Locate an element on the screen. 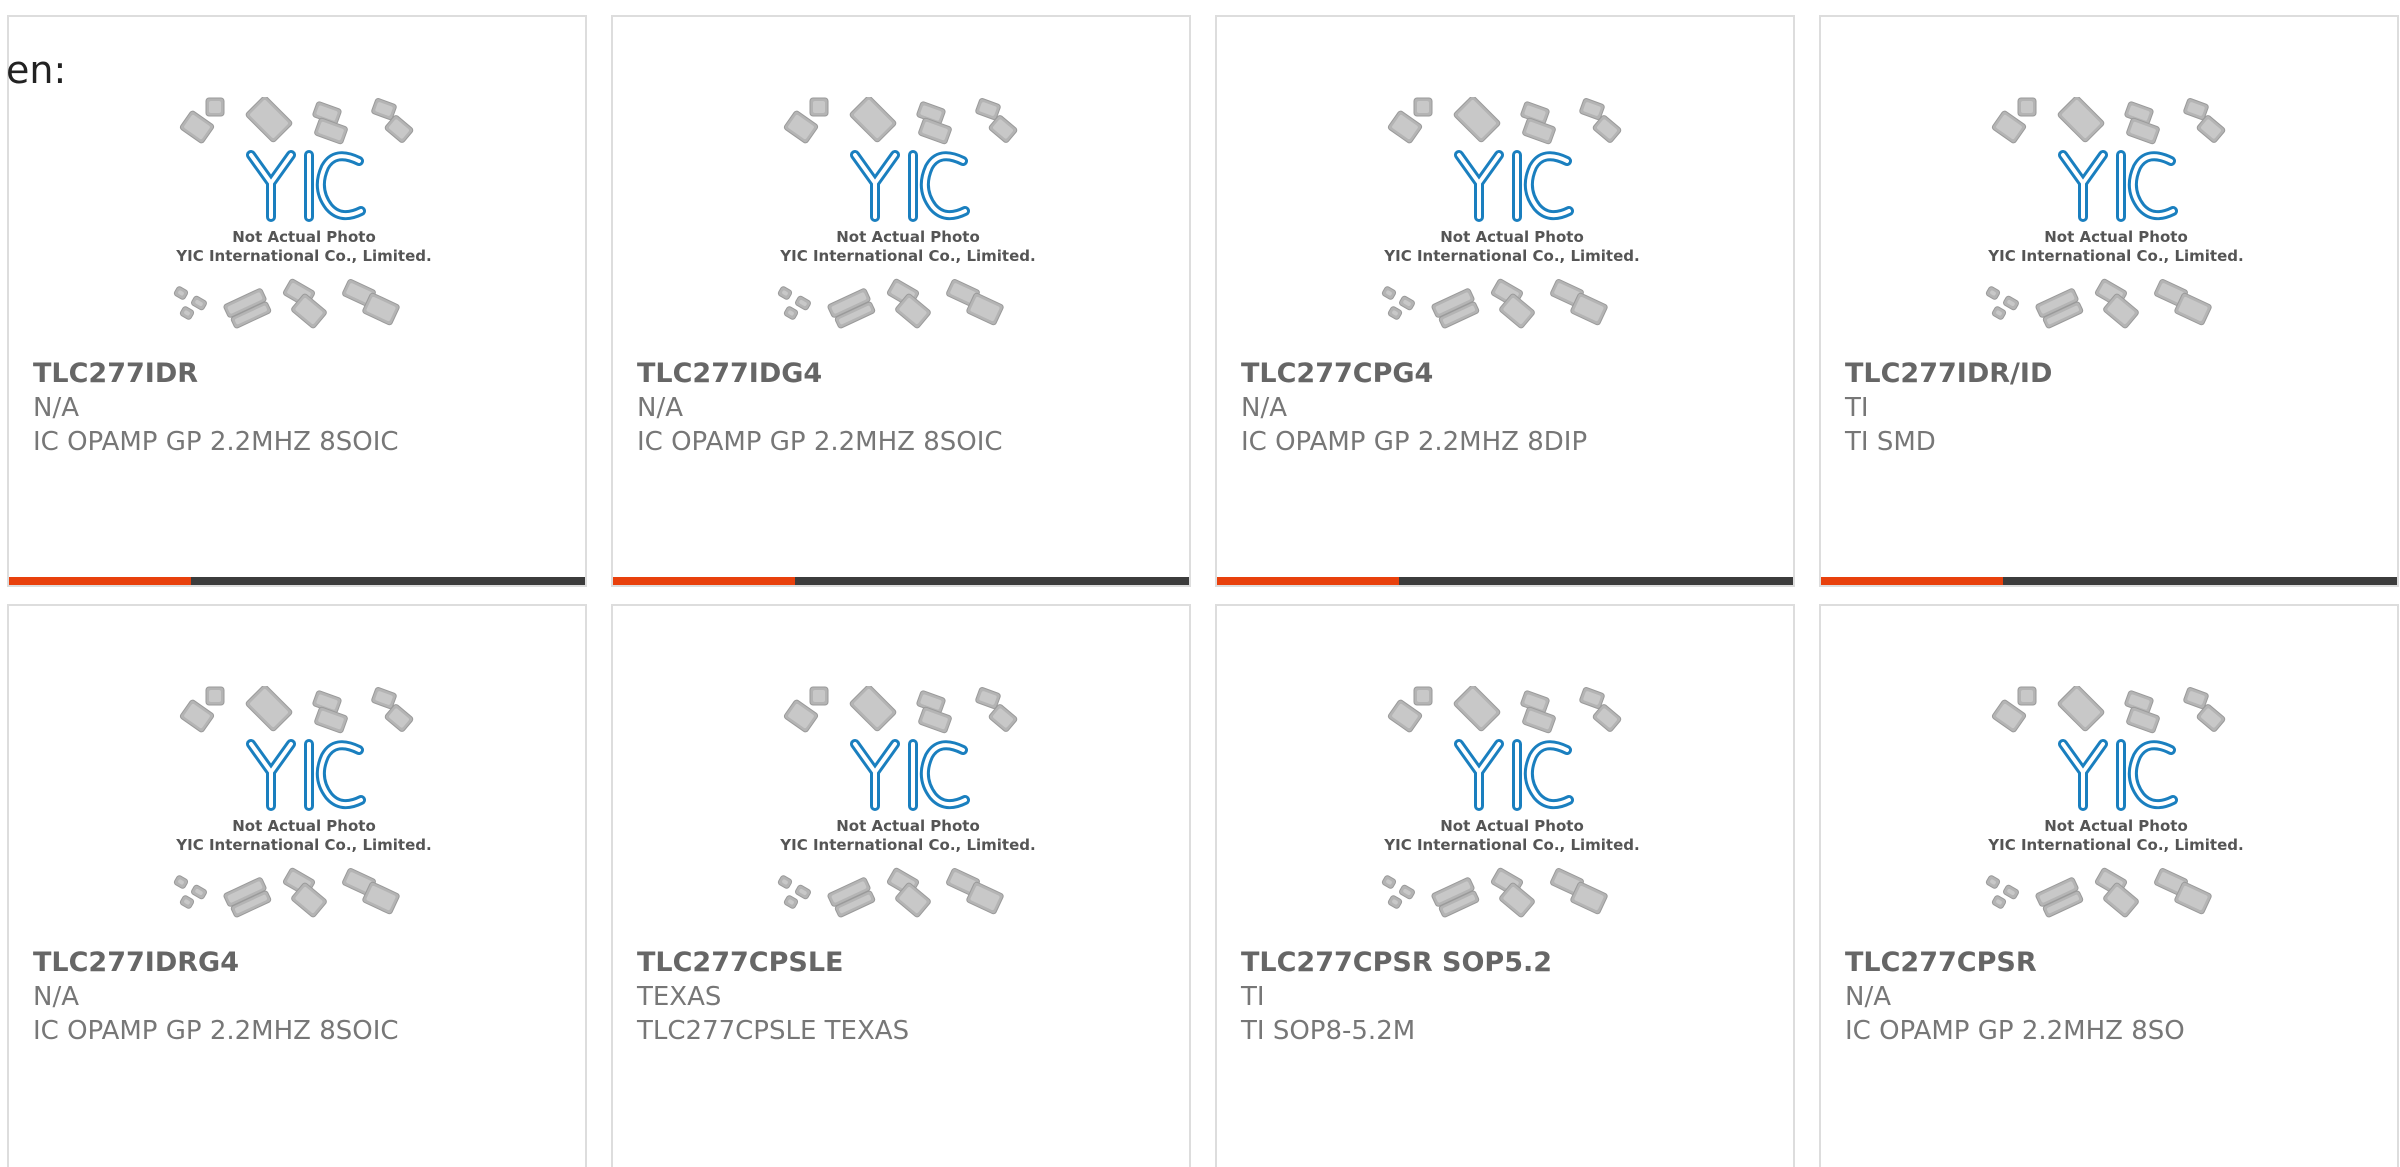 The width and height of the screenshot is (2400, 1167). part-number: TLC277CPSLE is located at coordinates (740, 962).